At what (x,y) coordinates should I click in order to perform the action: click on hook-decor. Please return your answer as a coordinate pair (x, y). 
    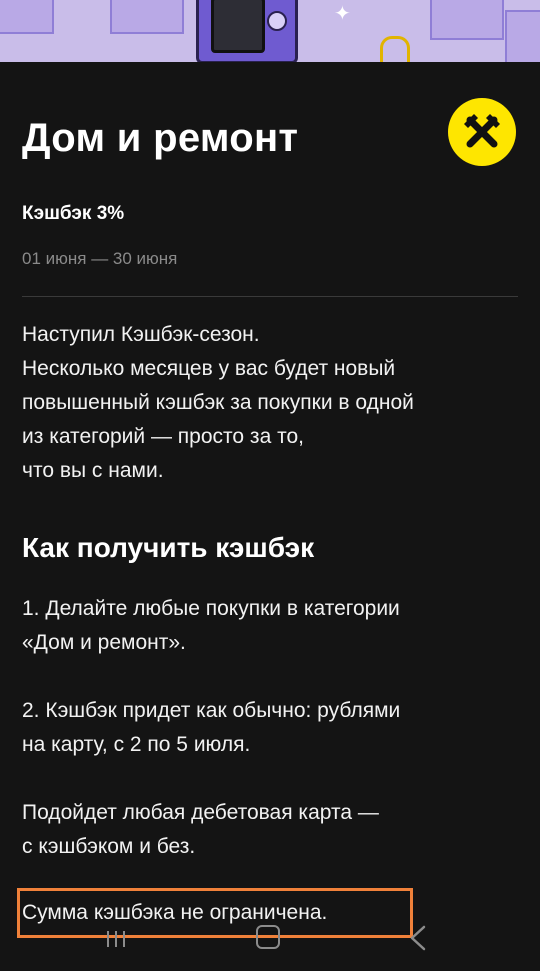
    Looking at the image, I should click on (395, 49).